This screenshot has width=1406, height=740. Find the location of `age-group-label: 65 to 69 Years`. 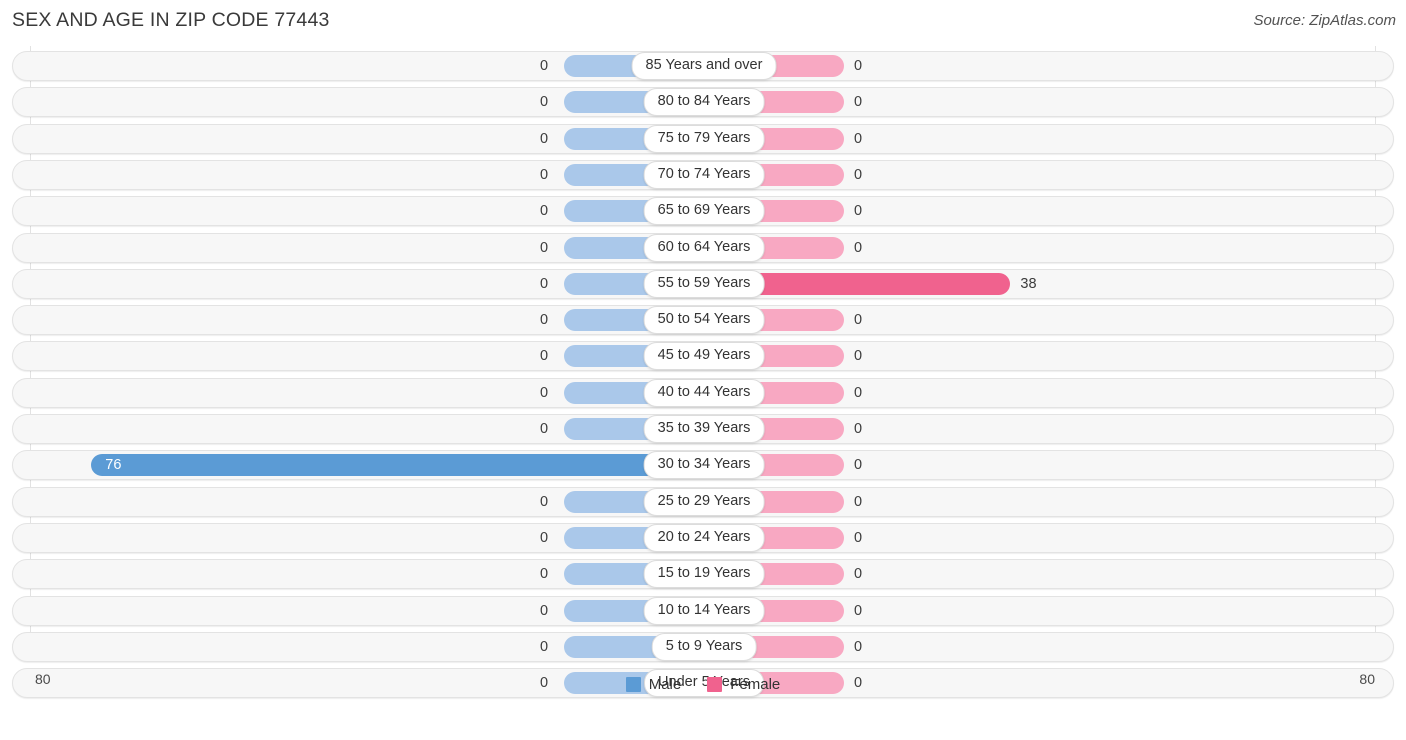

age-group-label: 65 to 69 Years is located at coordinates (704, 211).